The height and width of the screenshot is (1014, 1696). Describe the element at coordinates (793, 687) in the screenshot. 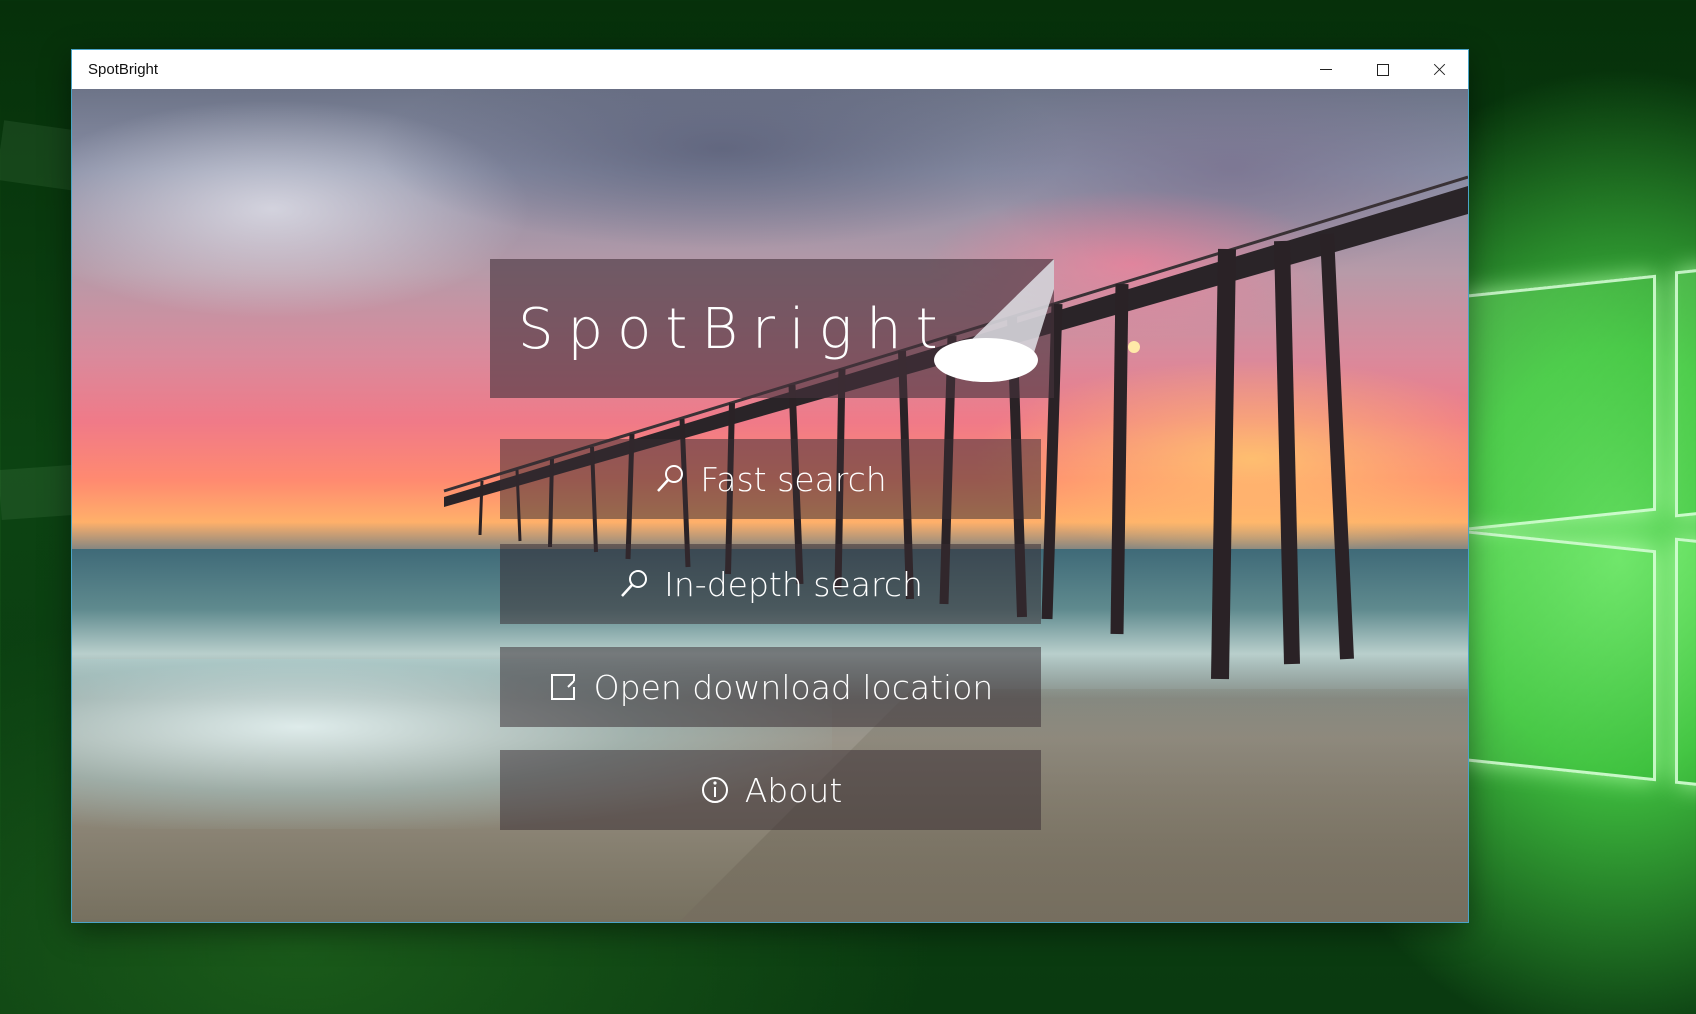

I see `open-download-location-label: Open download location` at that location.